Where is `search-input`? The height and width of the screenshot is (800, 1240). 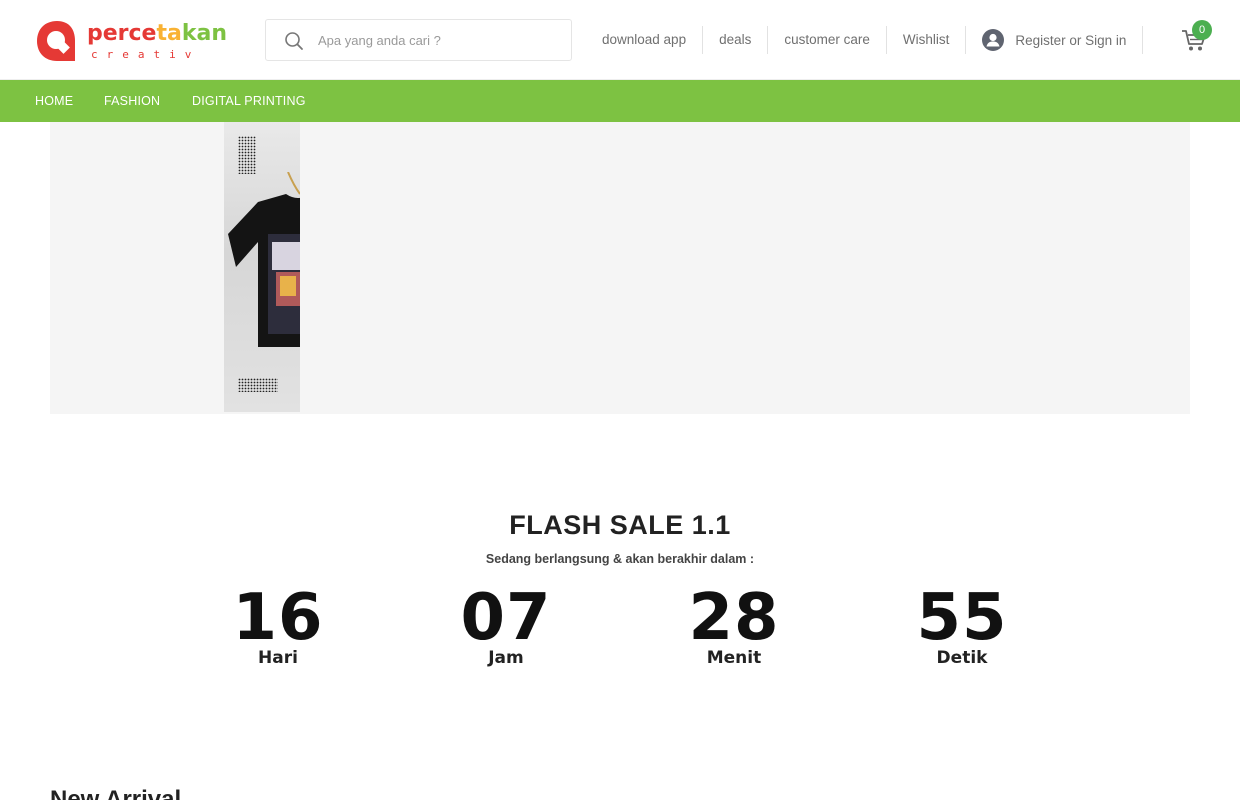 search-input is located at coordinates (438, 40).